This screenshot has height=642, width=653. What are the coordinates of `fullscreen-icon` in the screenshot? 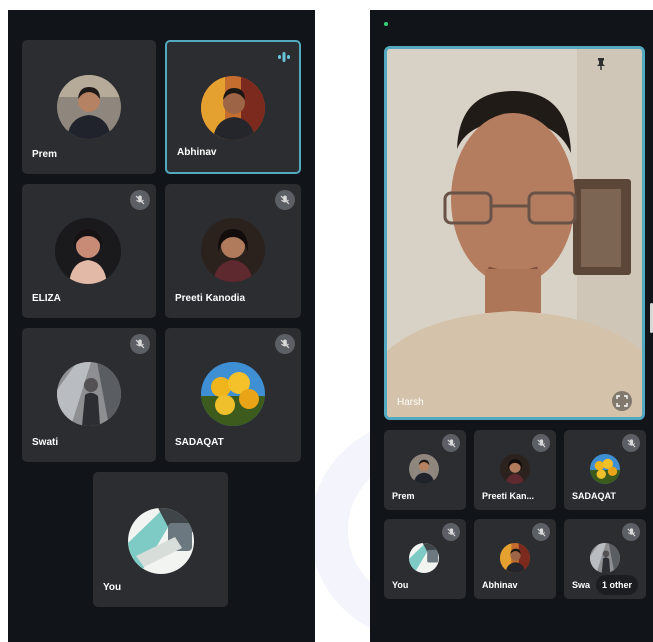 It's located at (622, 401).